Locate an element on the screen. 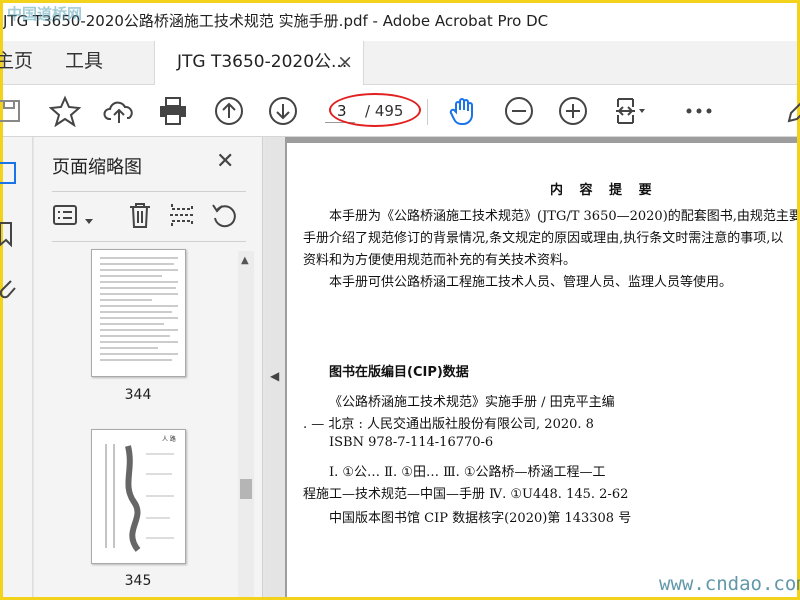 This screenshot has height=600, width=800. summary-line: 资料和为方便使用规范而补充的有关技术资料。 is located at coordinates (440, 260).